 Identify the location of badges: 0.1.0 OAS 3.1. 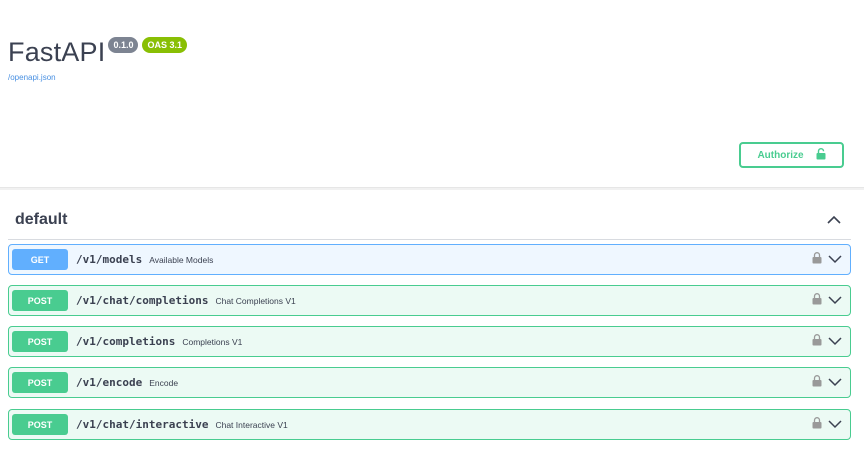
(149, 45).